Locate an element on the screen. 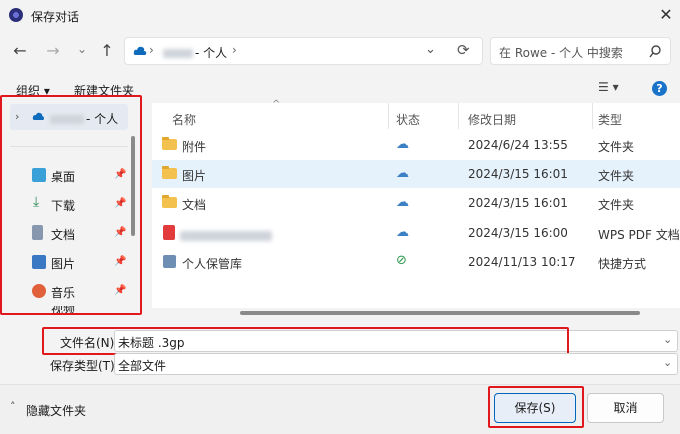  hide-folders-toggle: 隐藏文件夹 is located at coordinates (56, 410).